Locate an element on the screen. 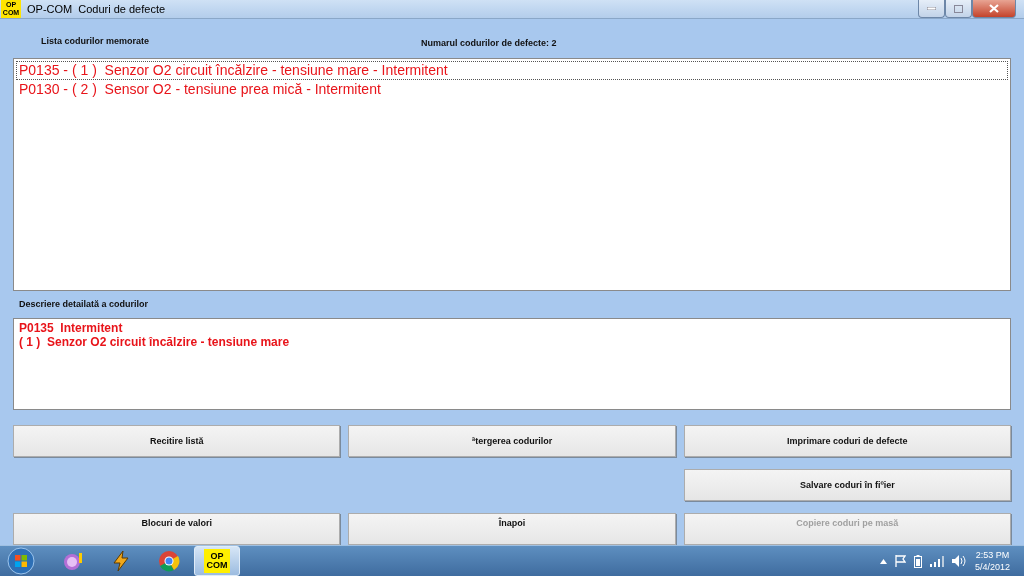 This screenshot has width=1024, height=576. window-title: Coduri de defecte is located at coordinates (122, 9).